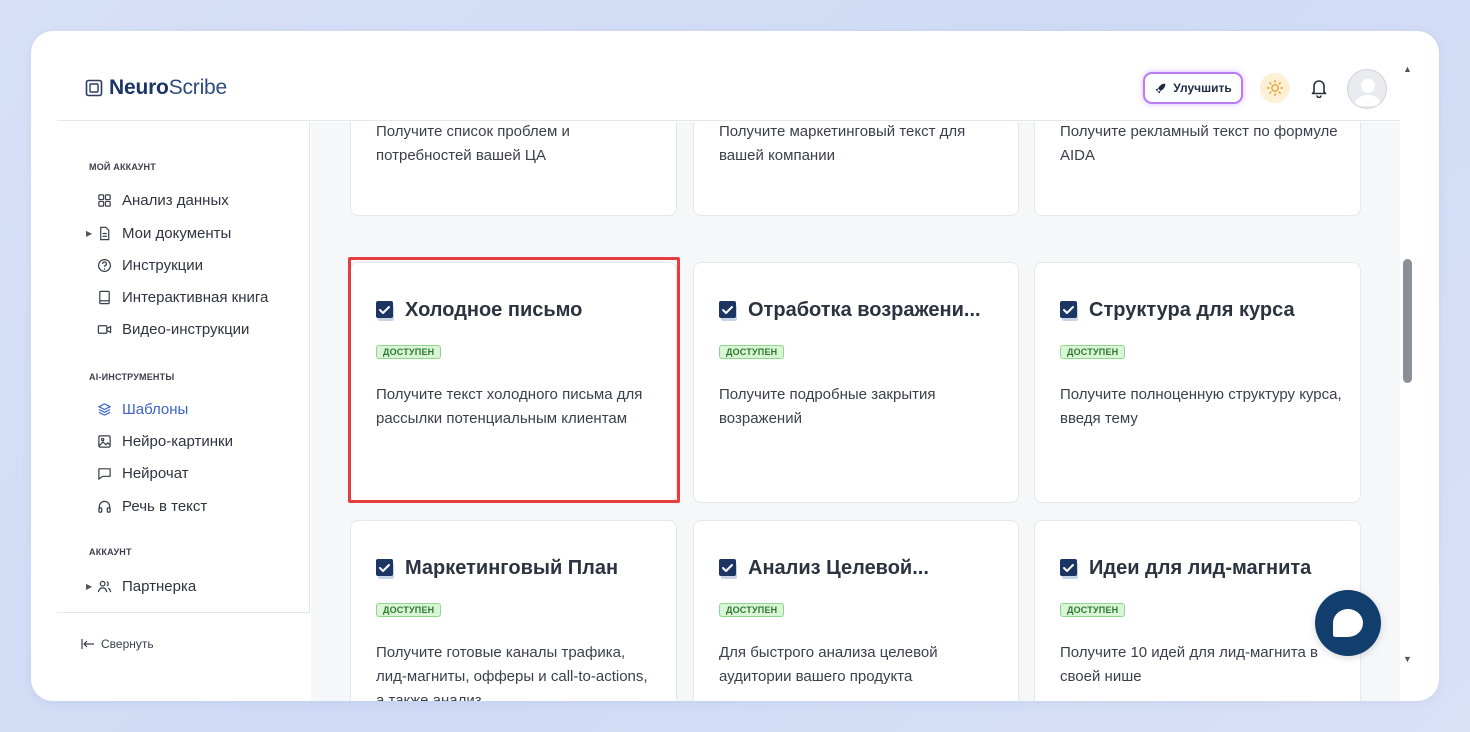  Describe the element at coordinates (827, 406) in the screenshot. I see `card-description: Получите подробные закрытия возражений` at that location.